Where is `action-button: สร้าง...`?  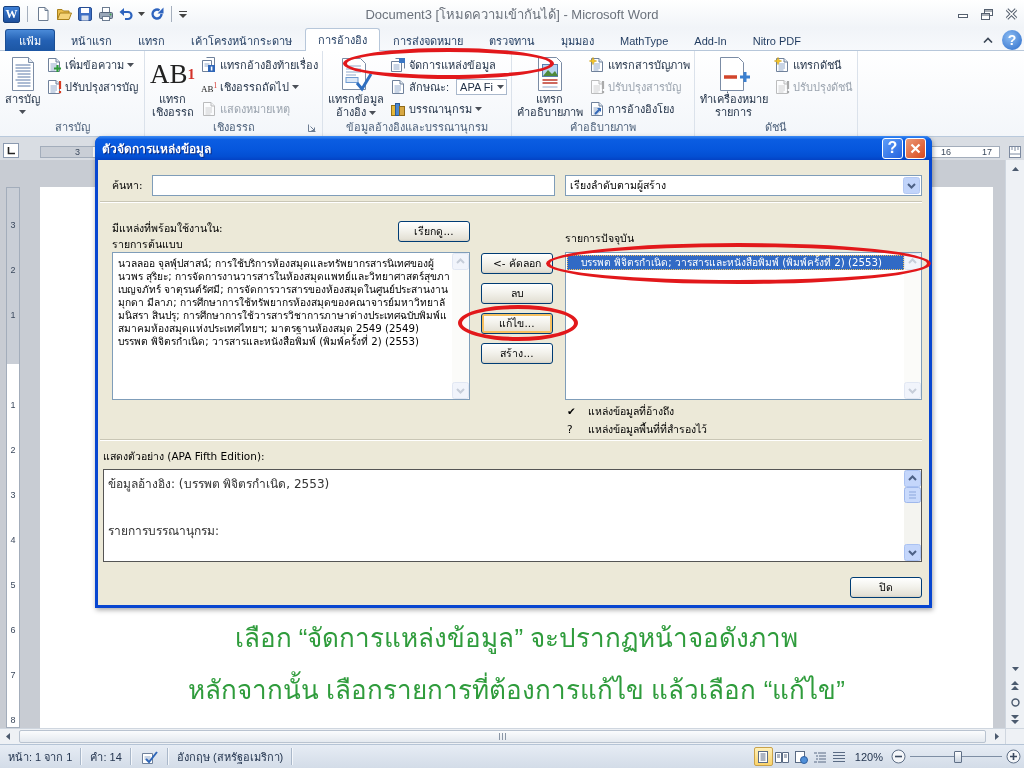 action-button: สร้าง... is located at coordinates (517, 353).